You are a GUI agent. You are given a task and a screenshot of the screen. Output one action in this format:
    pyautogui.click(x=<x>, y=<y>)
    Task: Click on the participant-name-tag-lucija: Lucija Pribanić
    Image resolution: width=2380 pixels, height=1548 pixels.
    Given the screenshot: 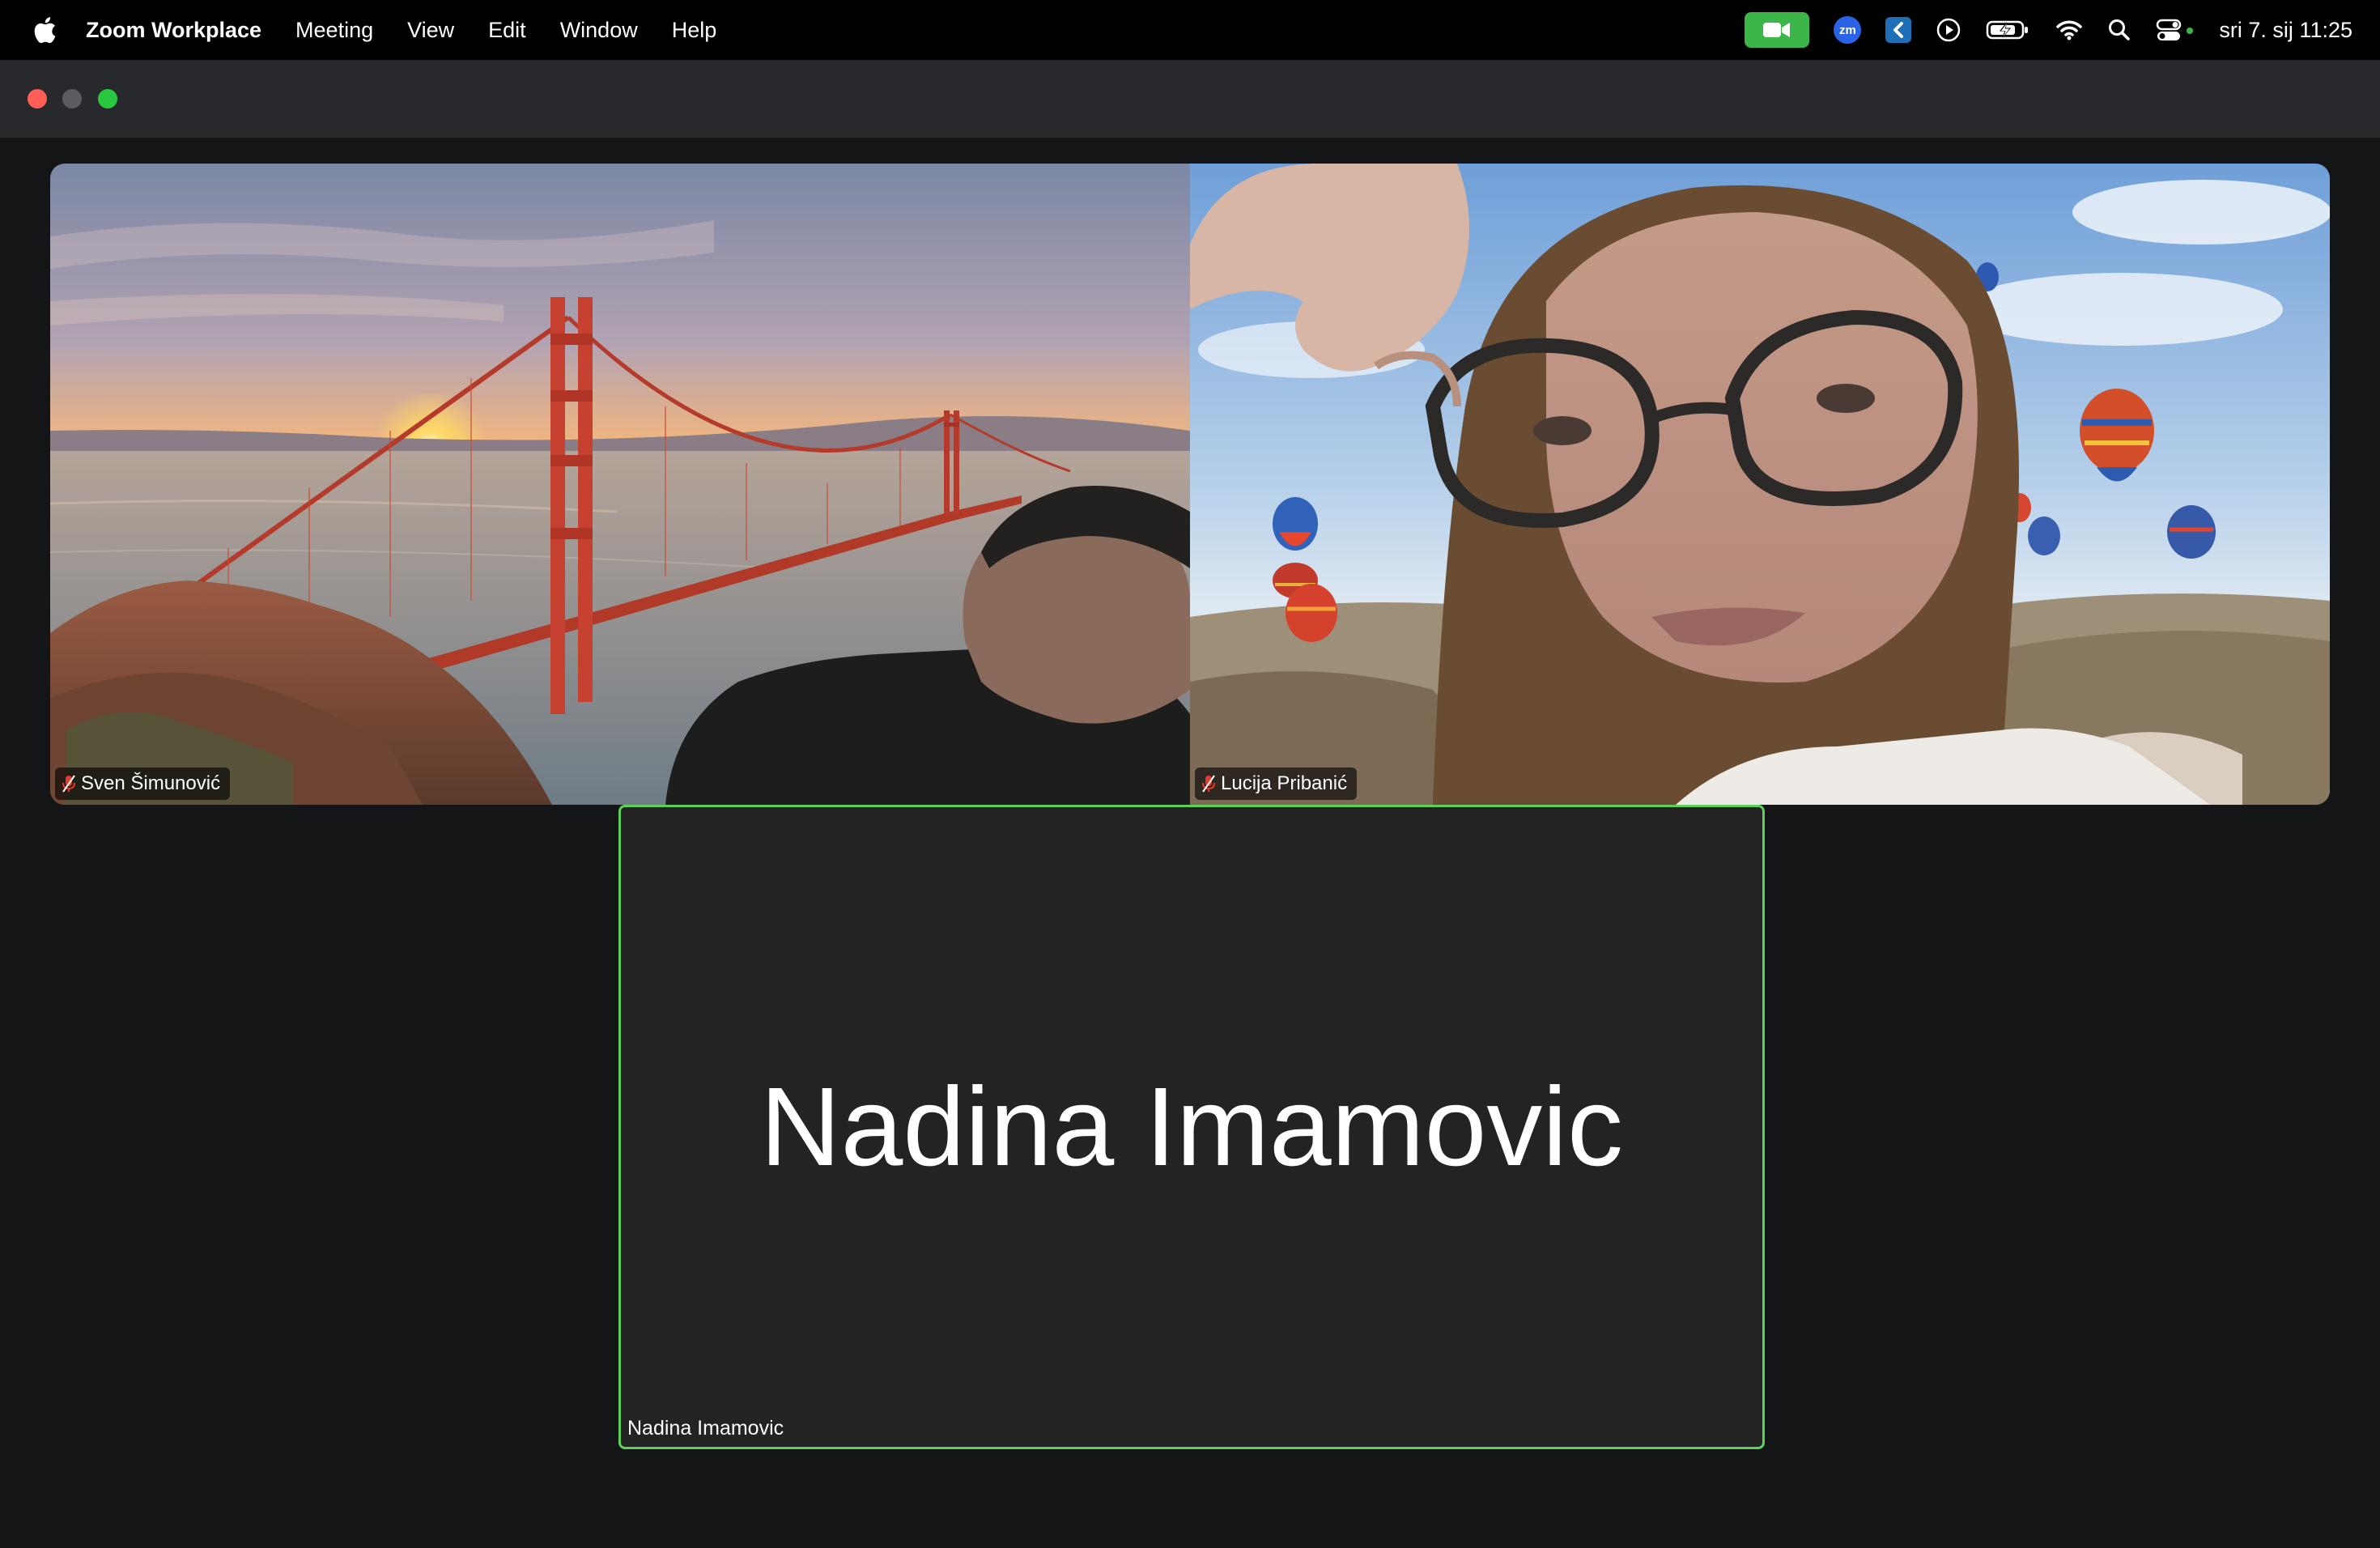 What is the action you would take?
    pyautogui.click(x=1277, y=784)
    